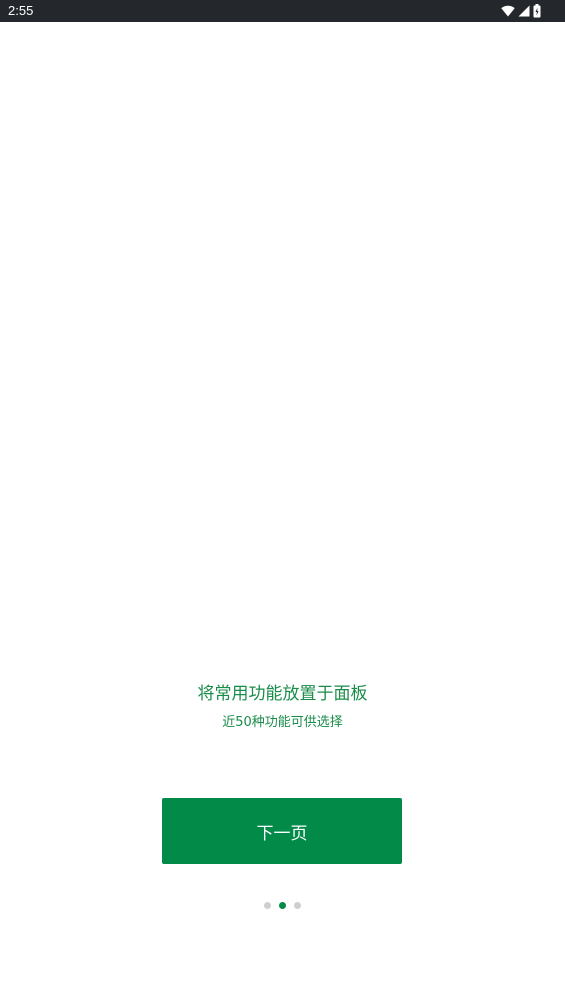 This screenshot has width=565, height=1004. Describe the element at coordinates (282, 11) in the screenshot. I see `status-bar: 2:55` at that location.